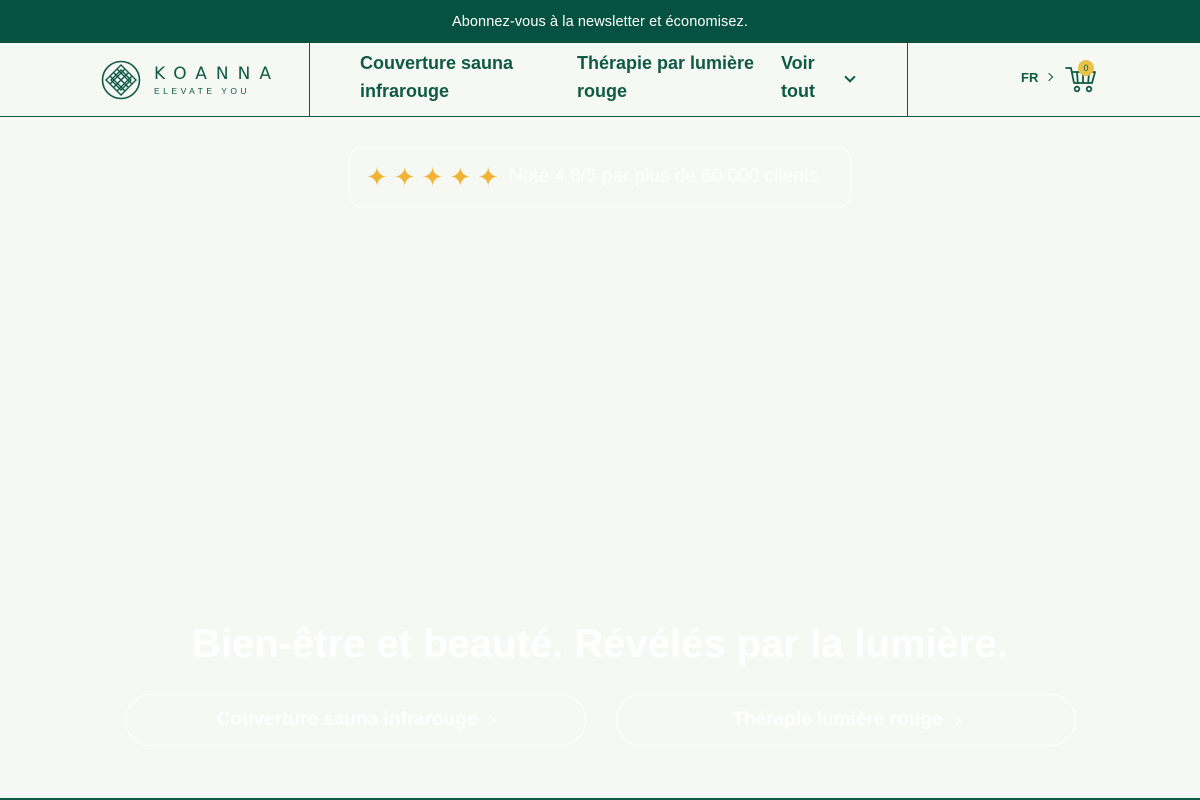  What do you see at coordinates (405, 91) in the screenshot?
I see `nav-item-label-line2: infrarouge` at bounding box center [405, 91].